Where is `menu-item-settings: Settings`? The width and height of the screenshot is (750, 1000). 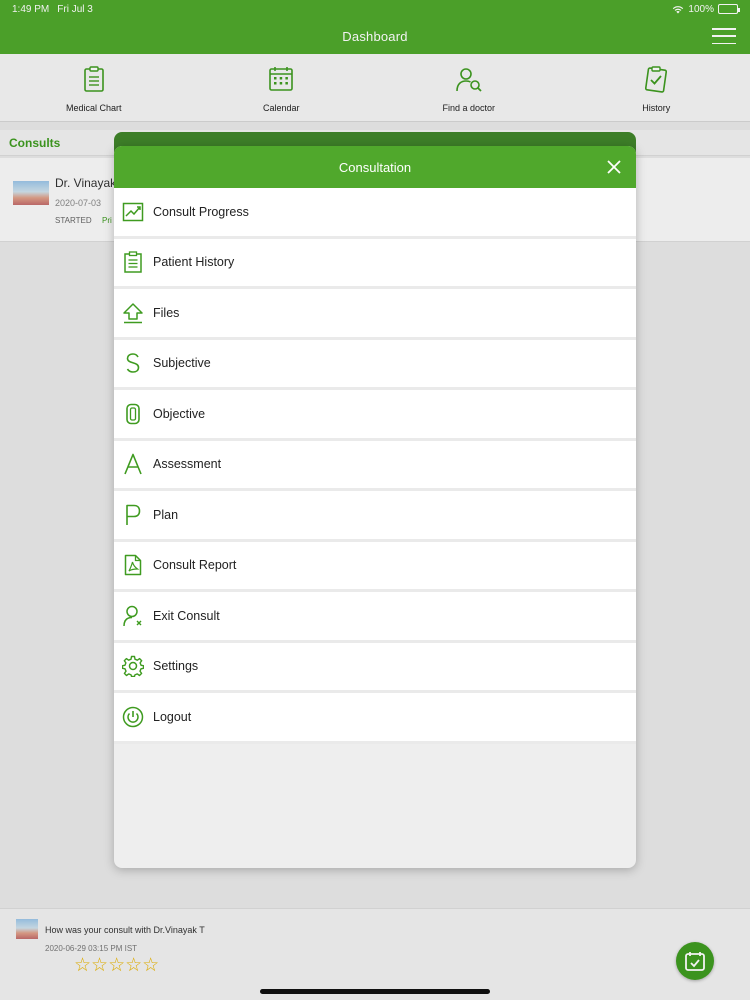 menu-item-settings: Settings is located at coordinates (375, 667).